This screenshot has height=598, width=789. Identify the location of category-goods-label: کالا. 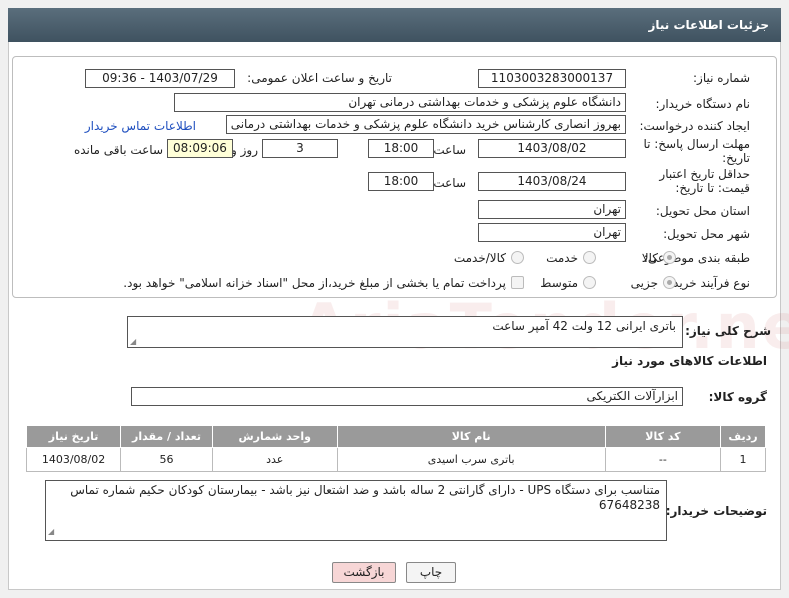
(649, 258).